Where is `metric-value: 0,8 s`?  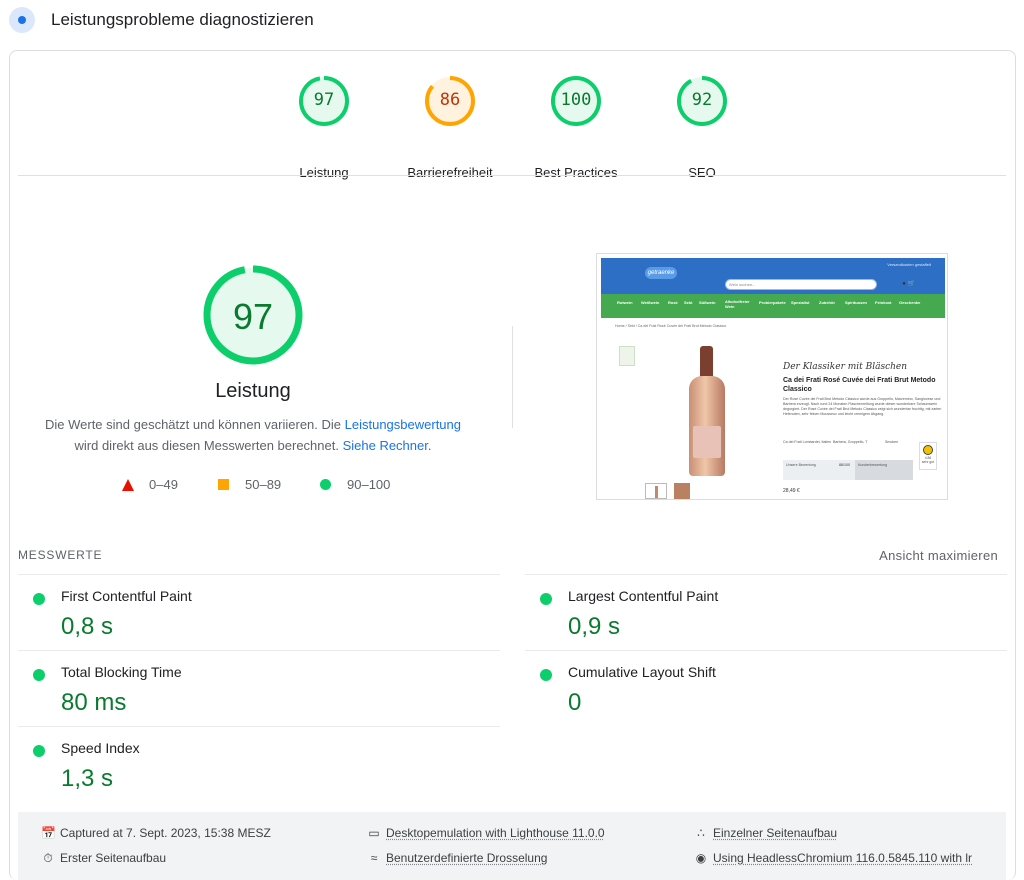 metric-value: 0,8 s is located at coordinates (87, 626).